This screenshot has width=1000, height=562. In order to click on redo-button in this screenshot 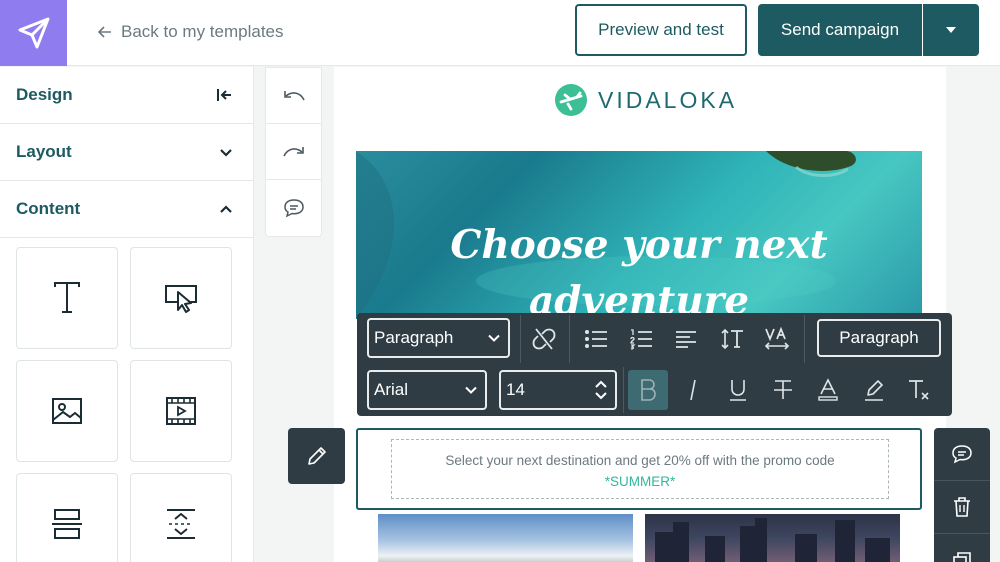, I will do `click(293, 152)`.